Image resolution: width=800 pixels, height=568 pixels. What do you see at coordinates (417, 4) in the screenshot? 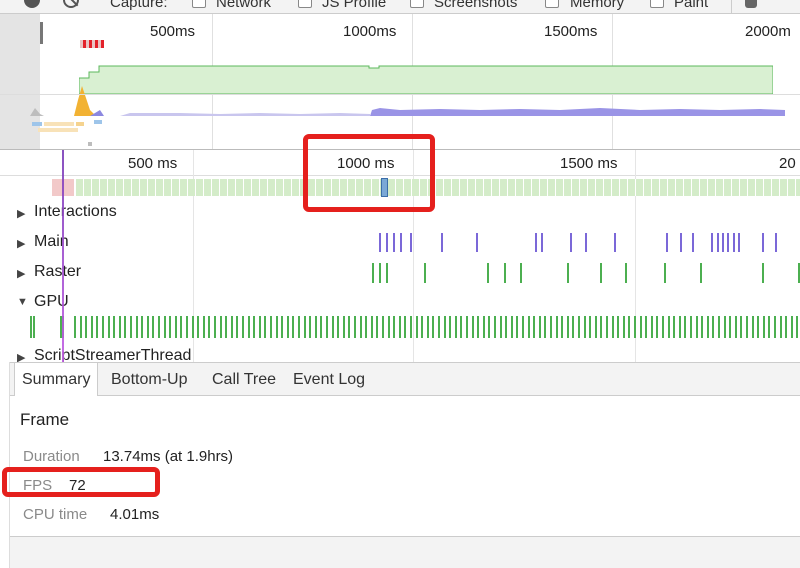
I see `screenshots-checkbox` at bounding box center [417, 4].